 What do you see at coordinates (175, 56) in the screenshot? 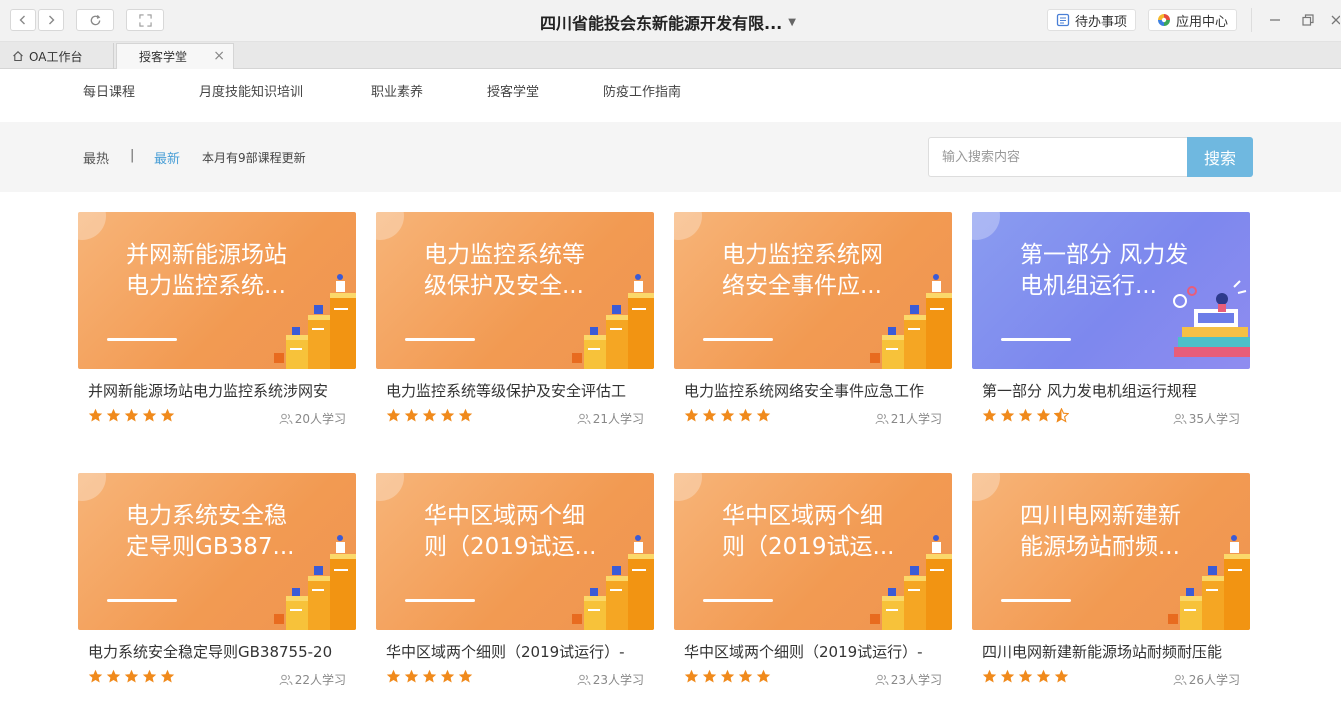
I see `tab-shouke-academy: 授客学堂 ×` at bounding box center [175, 56].